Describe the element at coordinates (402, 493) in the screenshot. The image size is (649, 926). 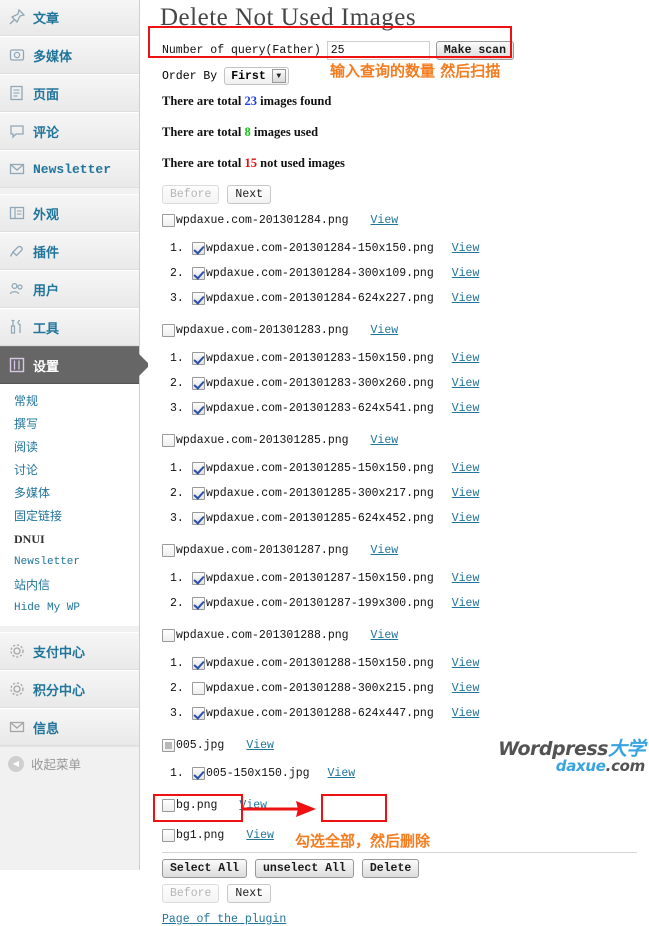
I see `file-child-row: 2. wpdaxue.com-201301285-300x217.png View` at that location.